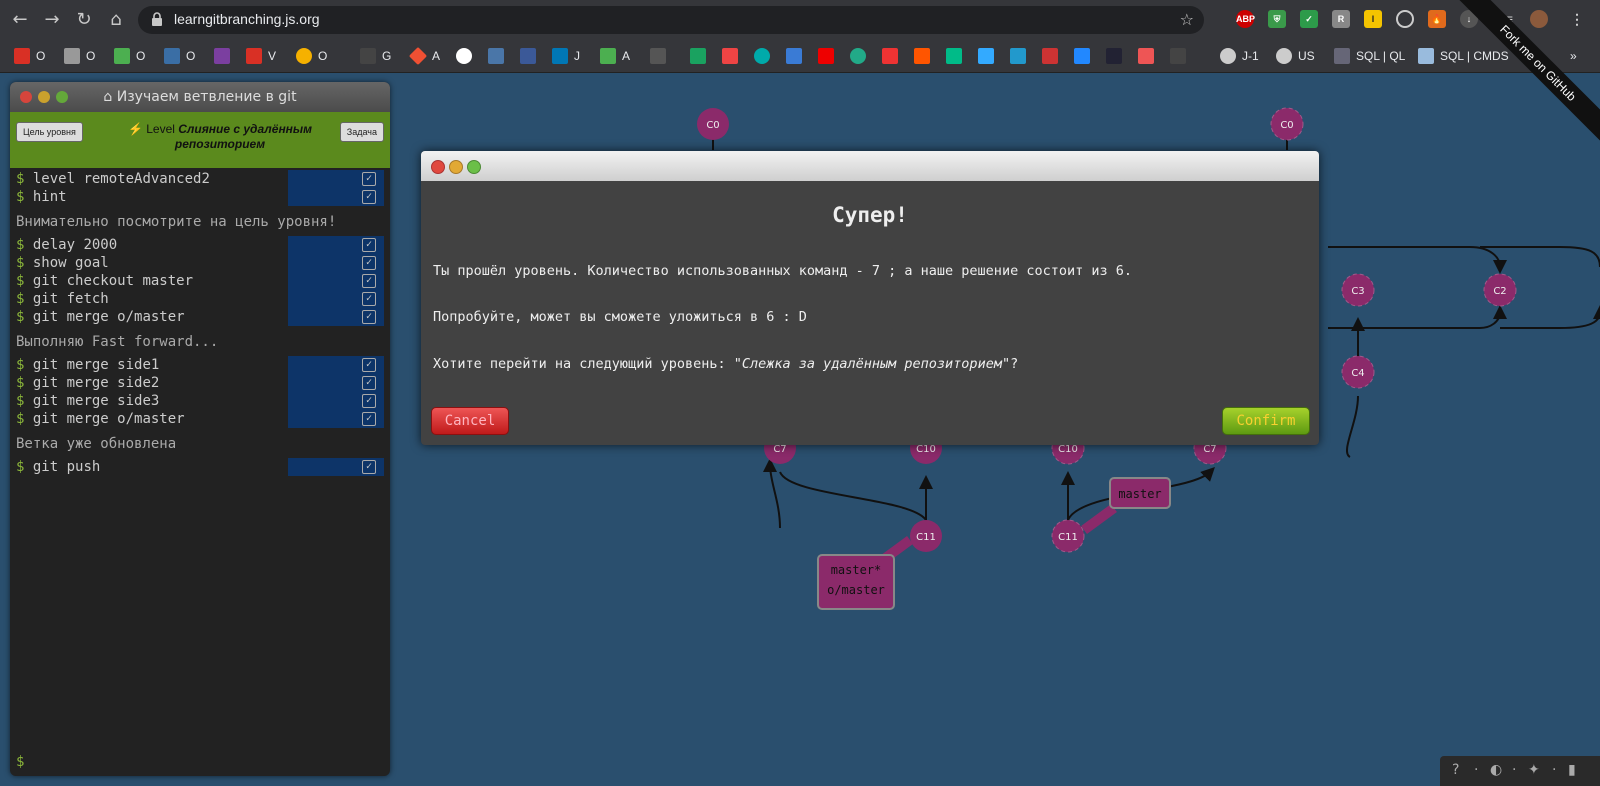 This screenshot has height=786, width=1600. I want to click on stats-icon: ▮, so click(1572, 770).